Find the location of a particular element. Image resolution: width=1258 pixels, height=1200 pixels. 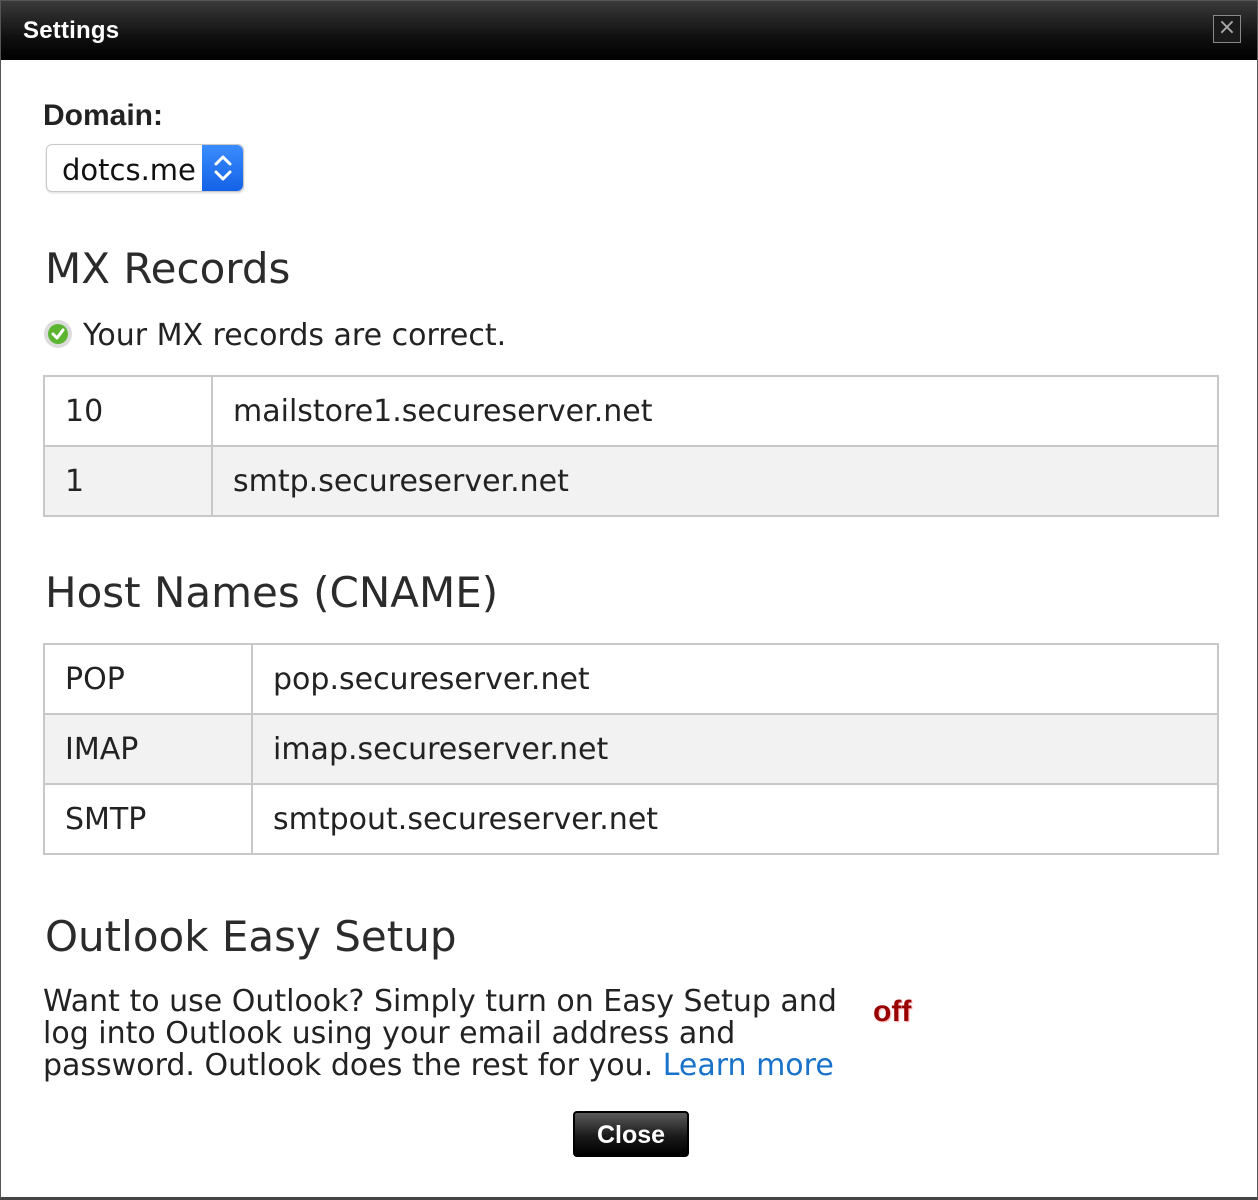

mx-priority: 10 is located at coordinates (128, 411).